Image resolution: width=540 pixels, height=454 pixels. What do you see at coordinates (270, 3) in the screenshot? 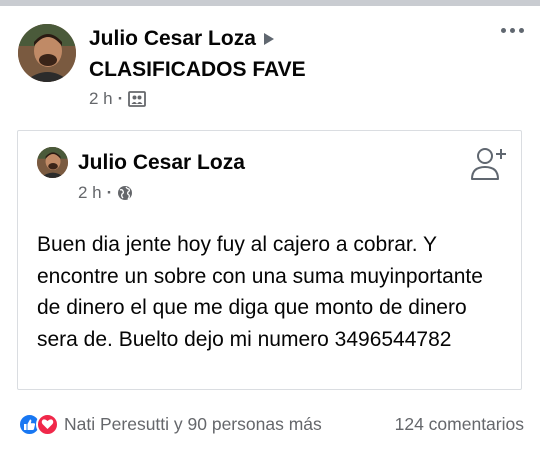
I see `top-divider` at bounding box center [270, 3].